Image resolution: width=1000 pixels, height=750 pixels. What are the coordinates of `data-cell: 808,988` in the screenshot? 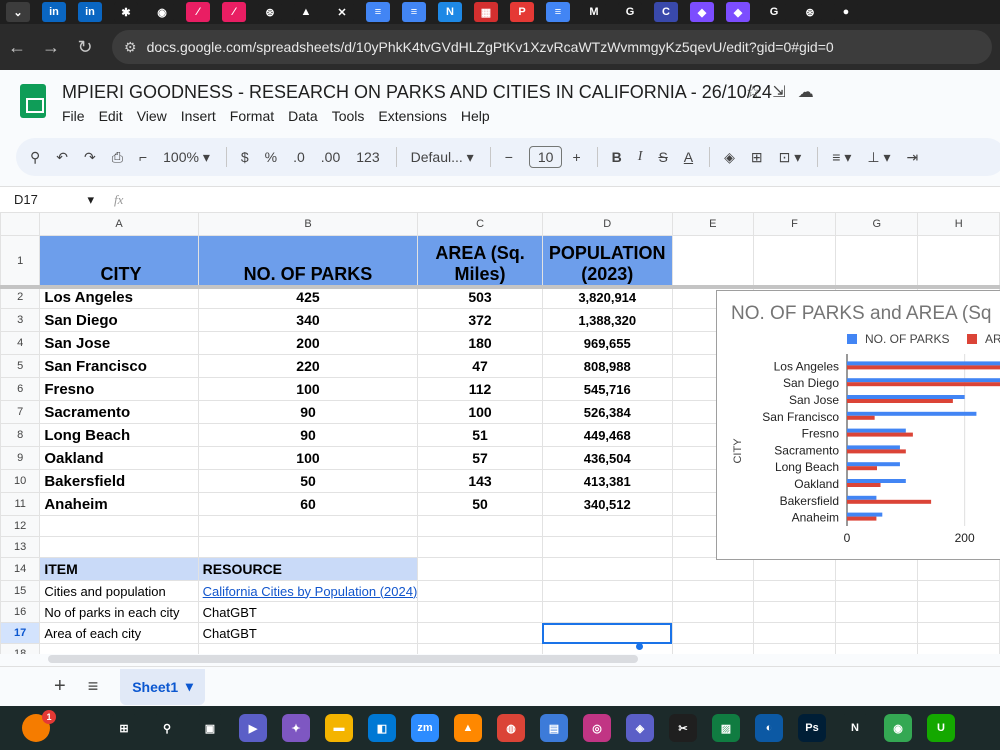 It's located at (607, 366).